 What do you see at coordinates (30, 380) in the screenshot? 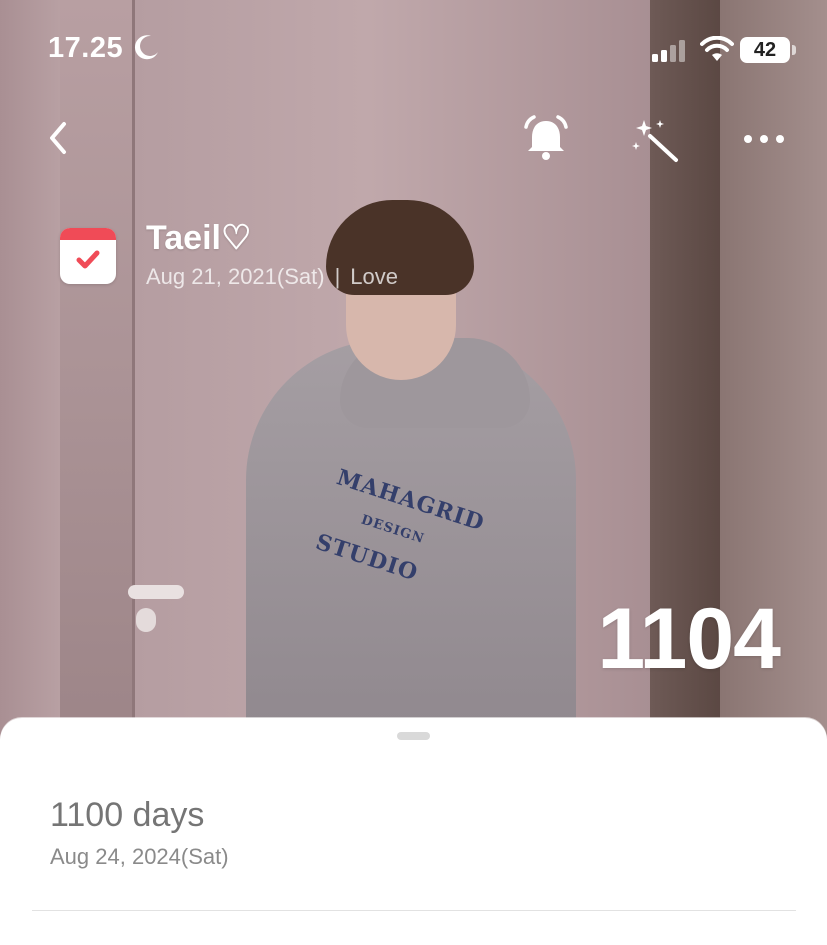
I see `wall` at bounding box center [30, 380].